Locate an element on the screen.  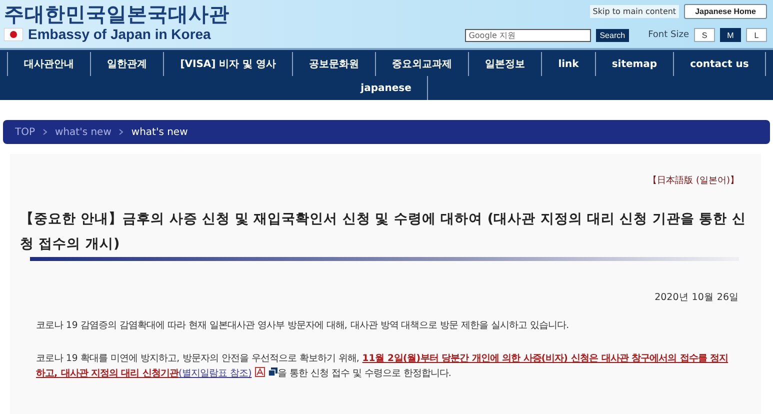
nav-item: 일본정보 is located at coordinates (505, 64).